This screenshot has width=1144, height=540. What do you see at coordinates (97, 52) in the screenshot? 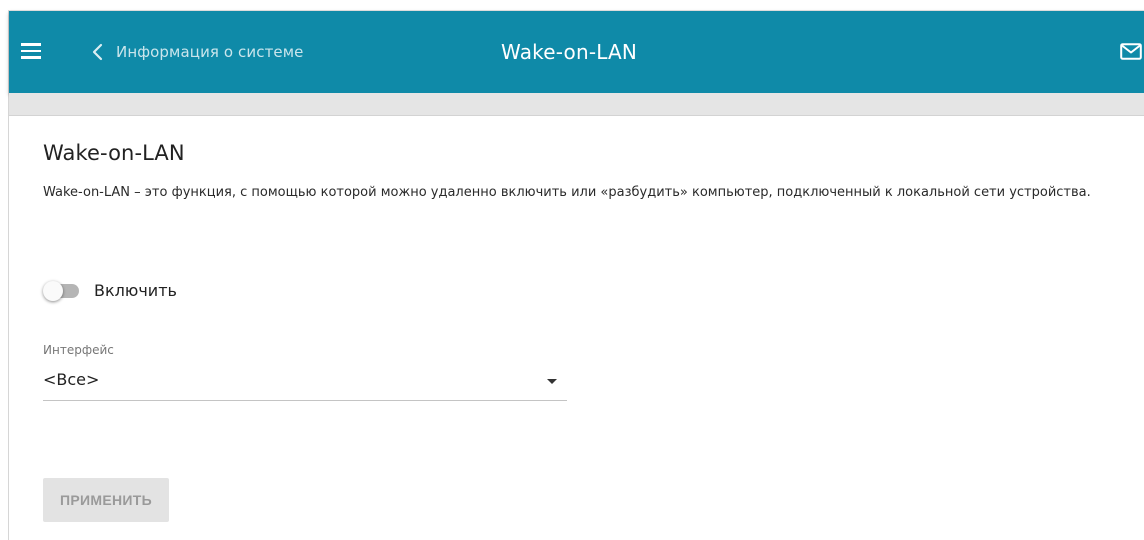
I see `chevron-left-icon` at bounding box center [97, 52].